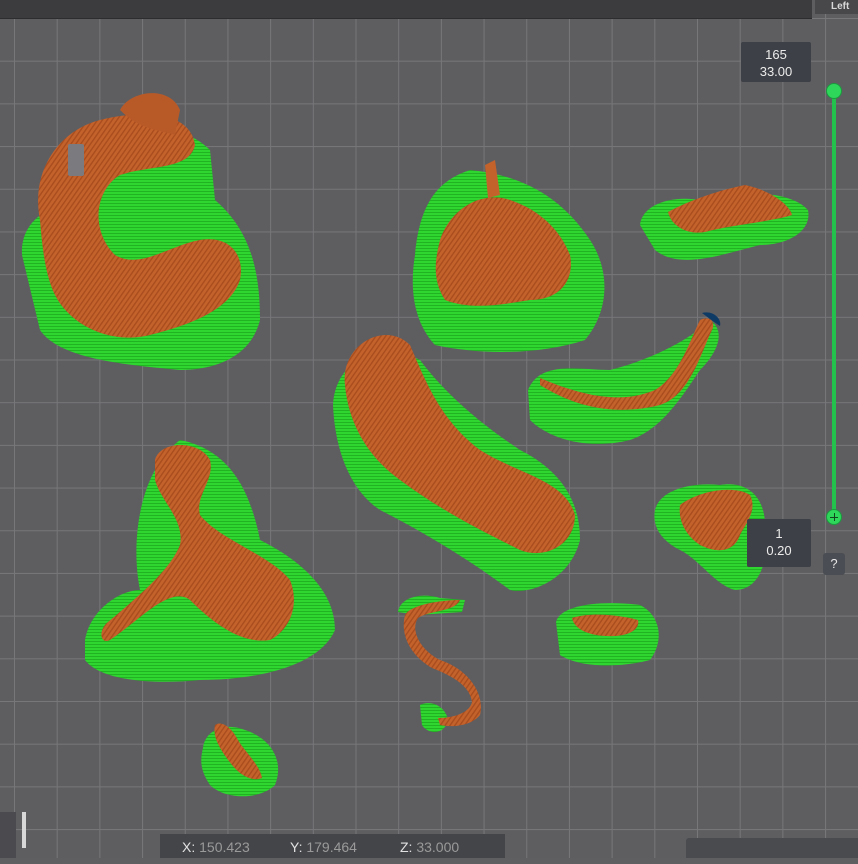  Describe the element at coordinates (216, 847) in the screenshot. I see `x-coordinate: X: 150.423` at that location.